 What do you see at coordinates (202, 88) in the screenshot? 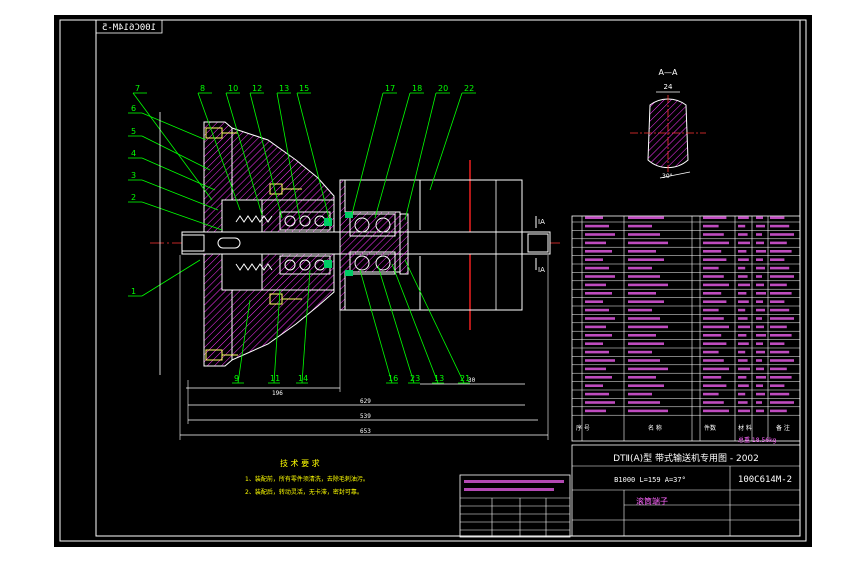
I see `part-label-top: 8` at bounding box center [202, 88].